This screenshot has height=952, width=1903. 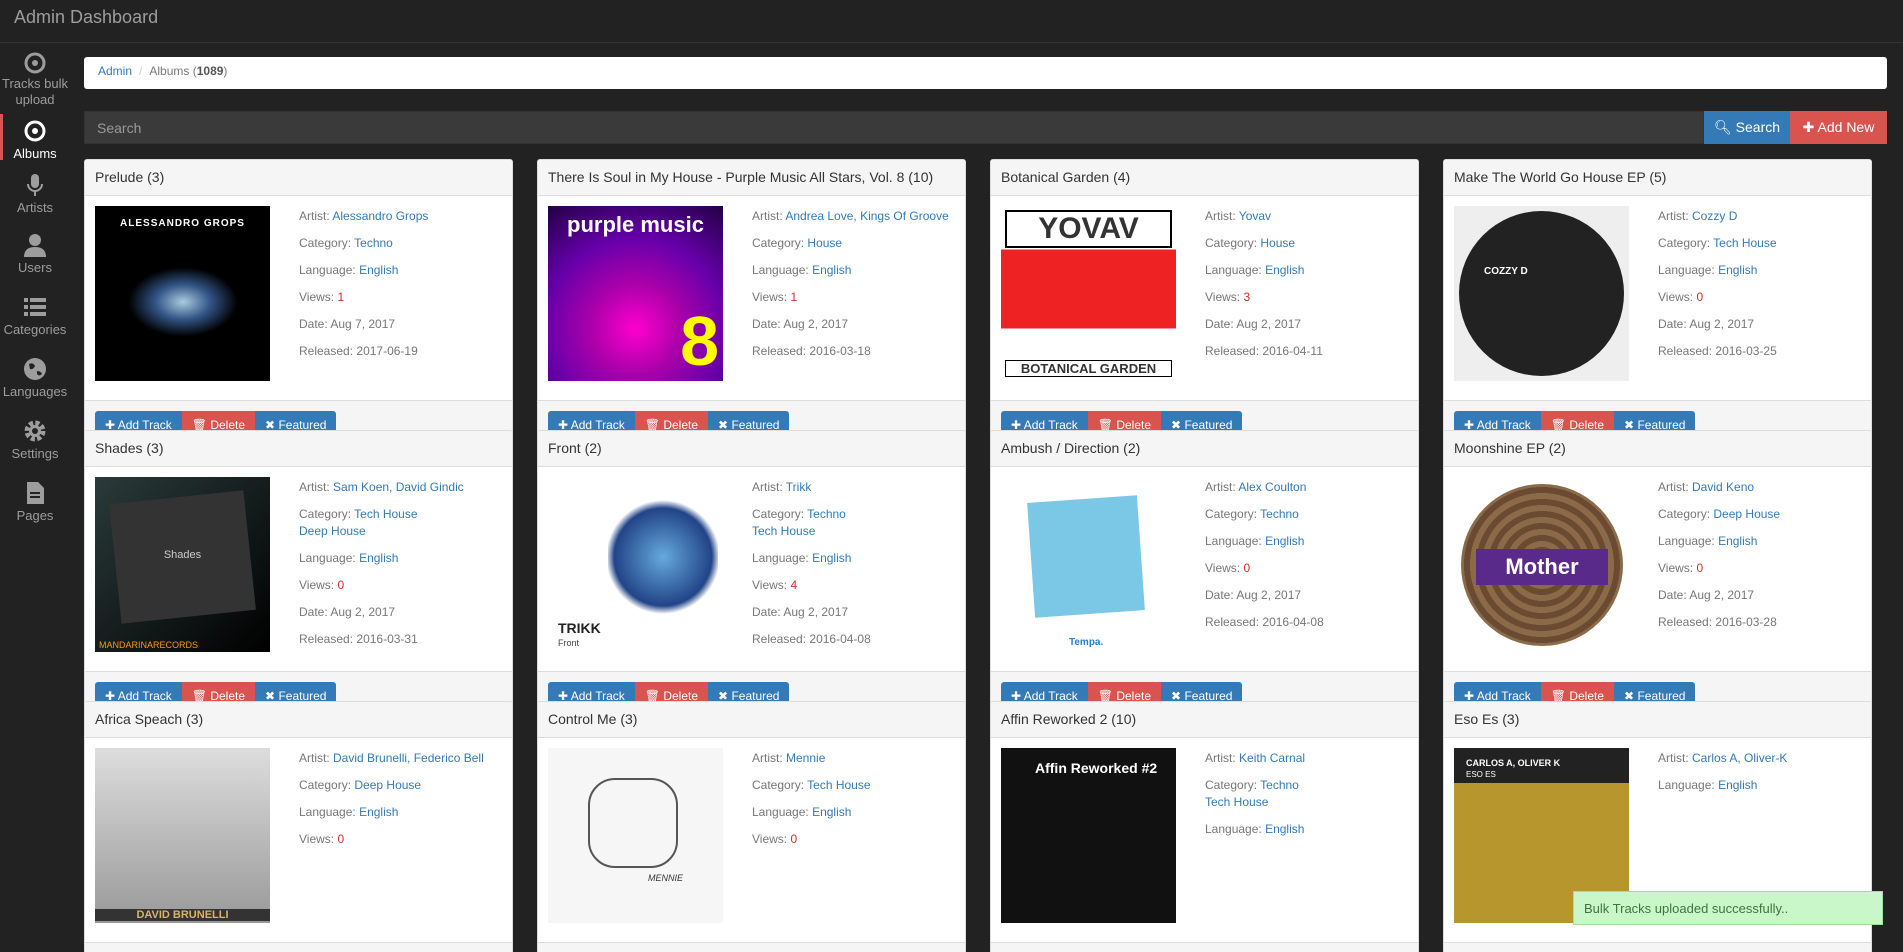 I want to click on album-card-footer: ✚ Add Track 🗑︎ Delete ✖ Featured, so click(x=298, y=947).